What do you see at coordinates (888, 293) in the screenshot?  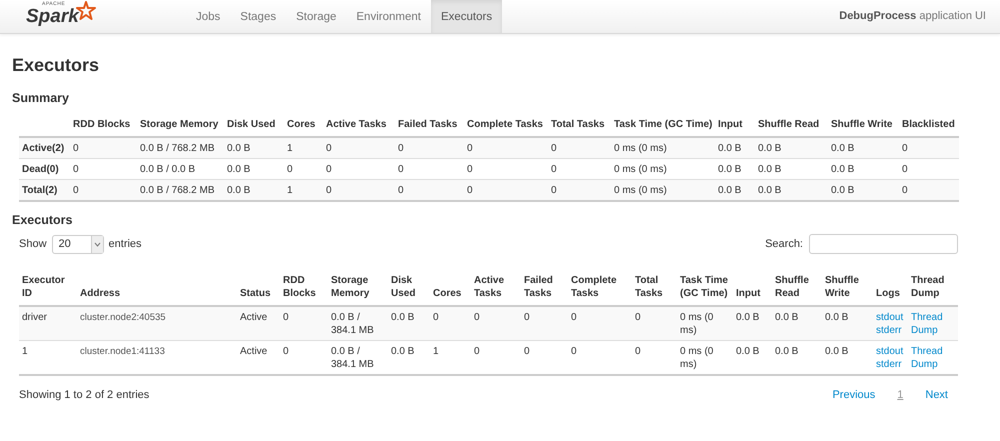 I see `column-header: Logs` at bounding box center [888, 293].